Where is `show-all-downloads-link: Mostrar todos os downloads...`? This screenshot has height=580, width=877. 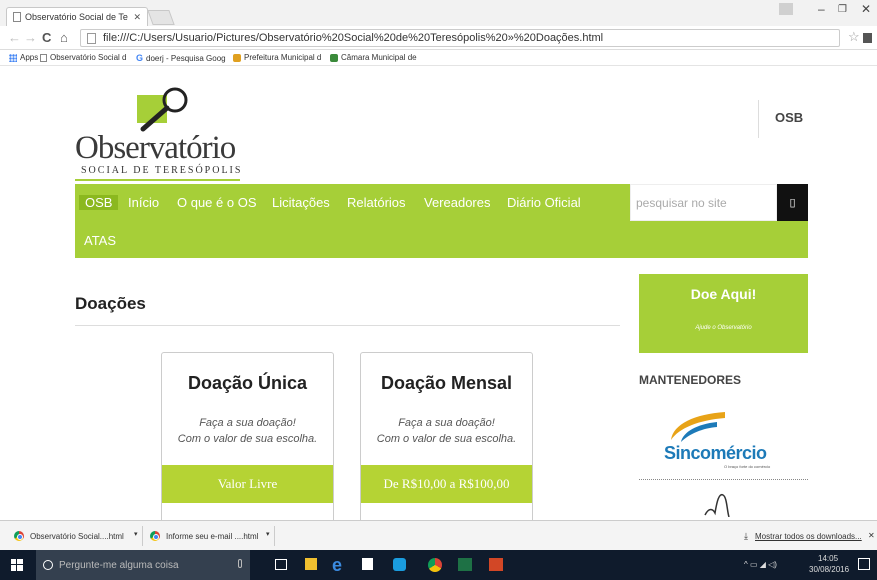 show-all-downloads-link: Mostrar todos os downloads... is located at coordinates (808, 536).